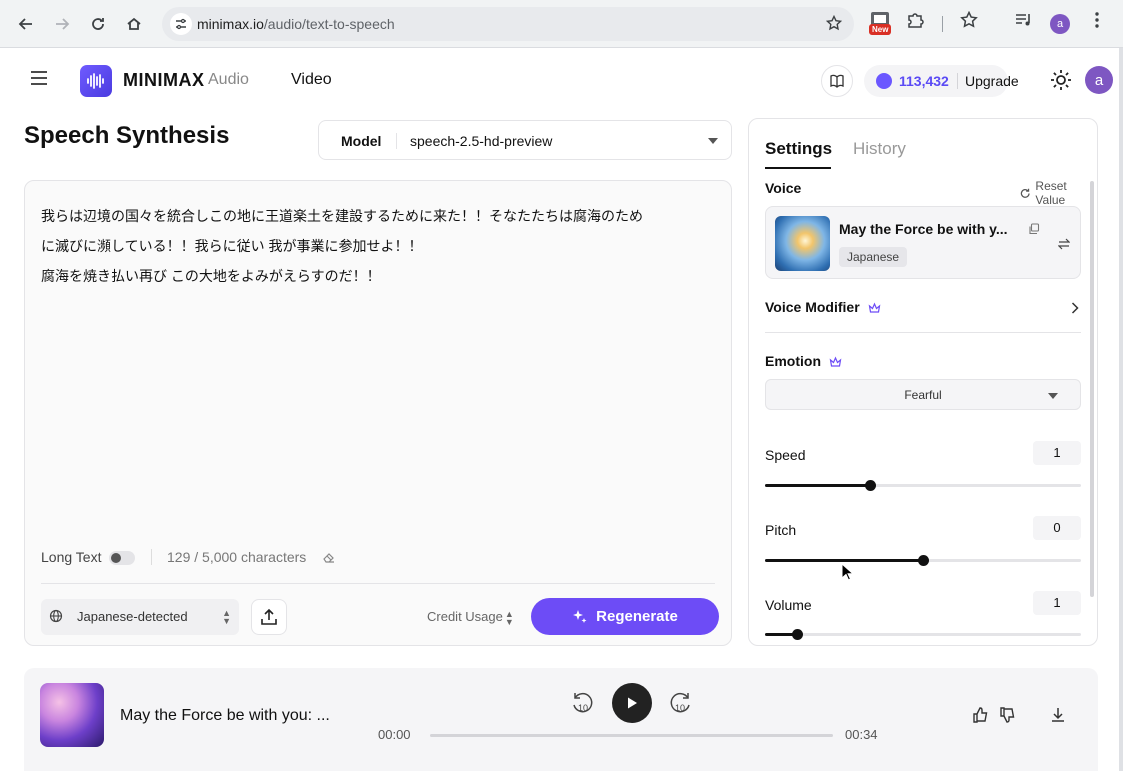 The height and width of the screenshot is (771, 1123). Describe the element at coordinates (96, 81) in the screenshot. I see `minimax-logo-icon` at that location.